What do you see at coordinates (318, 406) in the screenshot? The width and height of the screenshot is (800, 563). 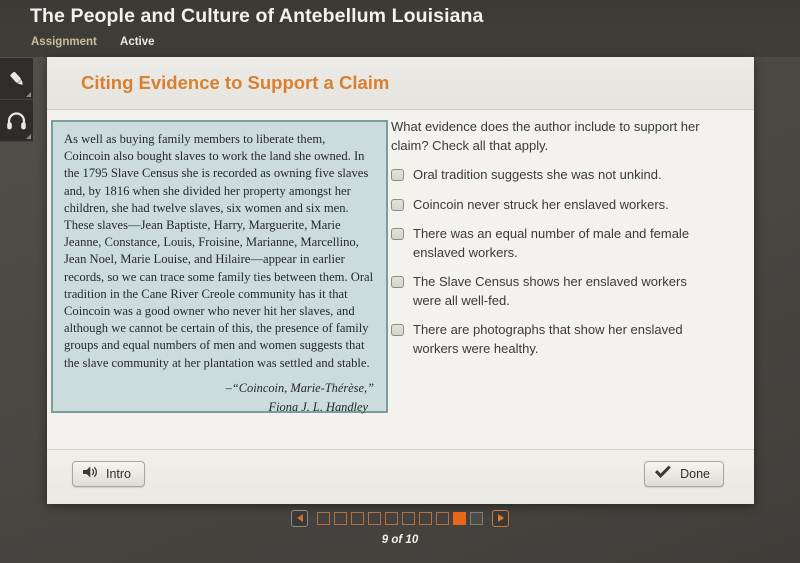 I see `passage-author: Fiona J. L. Handley` at bounding box center [318, 406].